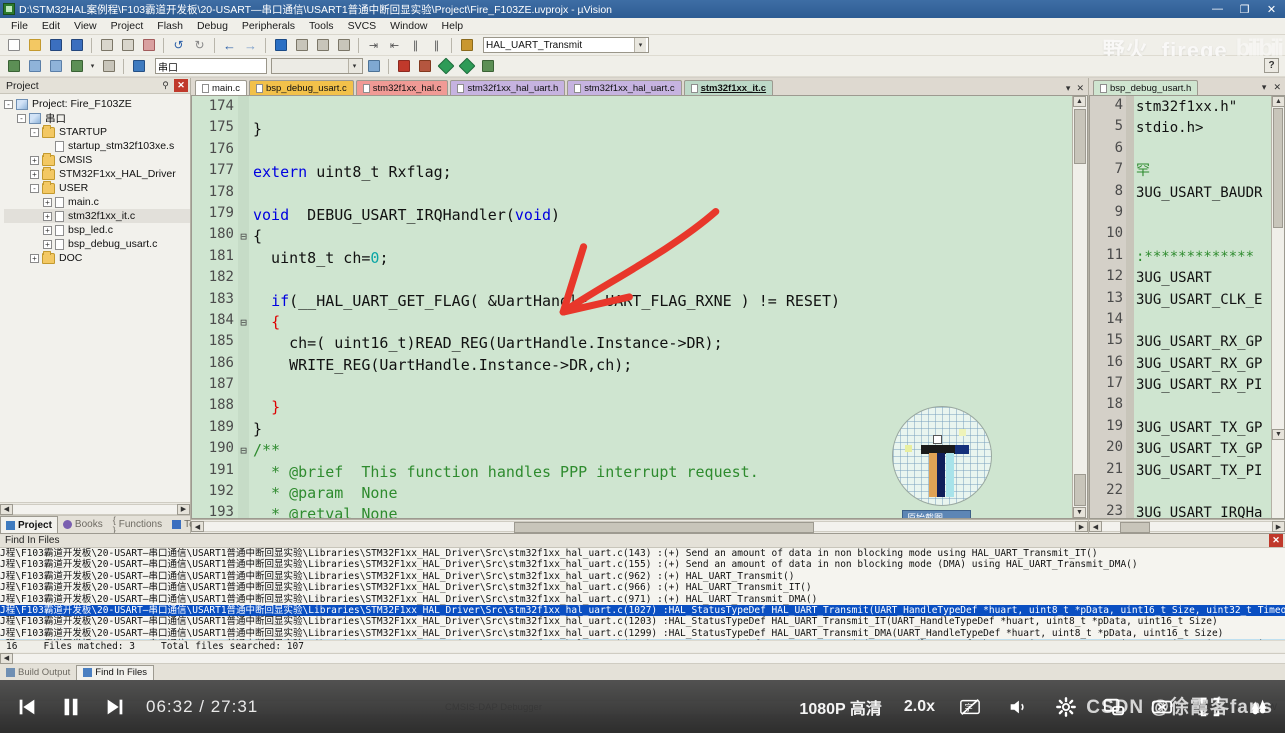  Describe the element at coordinates (280, 45) in the screenshot. I see `toggle-bookmark-icon` at that location.